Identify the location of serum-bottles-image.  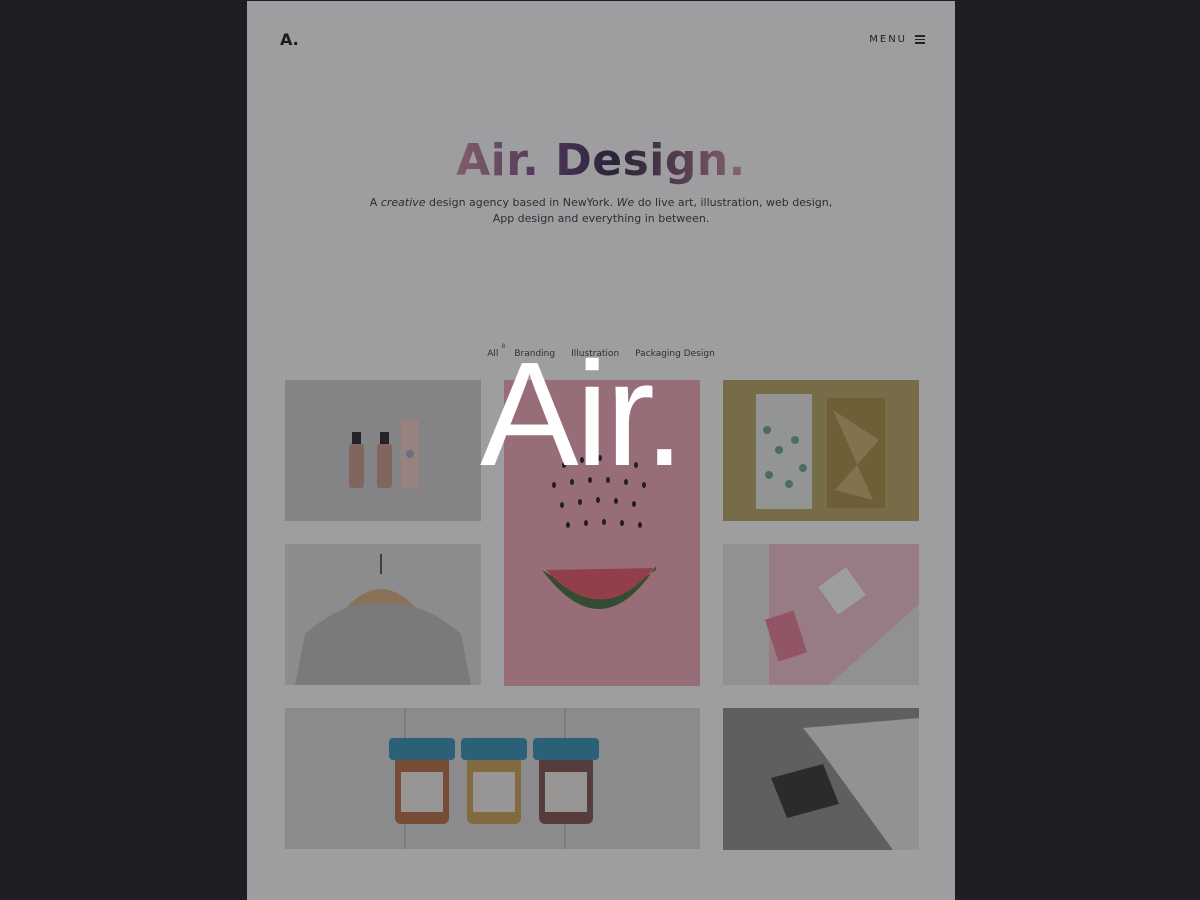
(383, 450).